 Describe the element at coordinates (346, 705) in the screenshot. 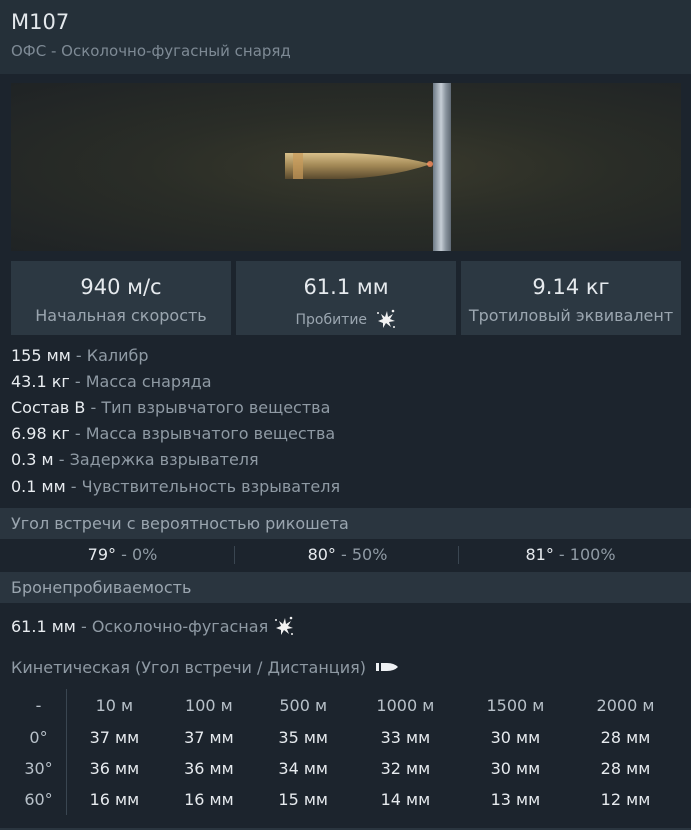

I see `table-header-row: - 10 м 100 м 500 м 1000 м 1500 м 2000 м` at that location.